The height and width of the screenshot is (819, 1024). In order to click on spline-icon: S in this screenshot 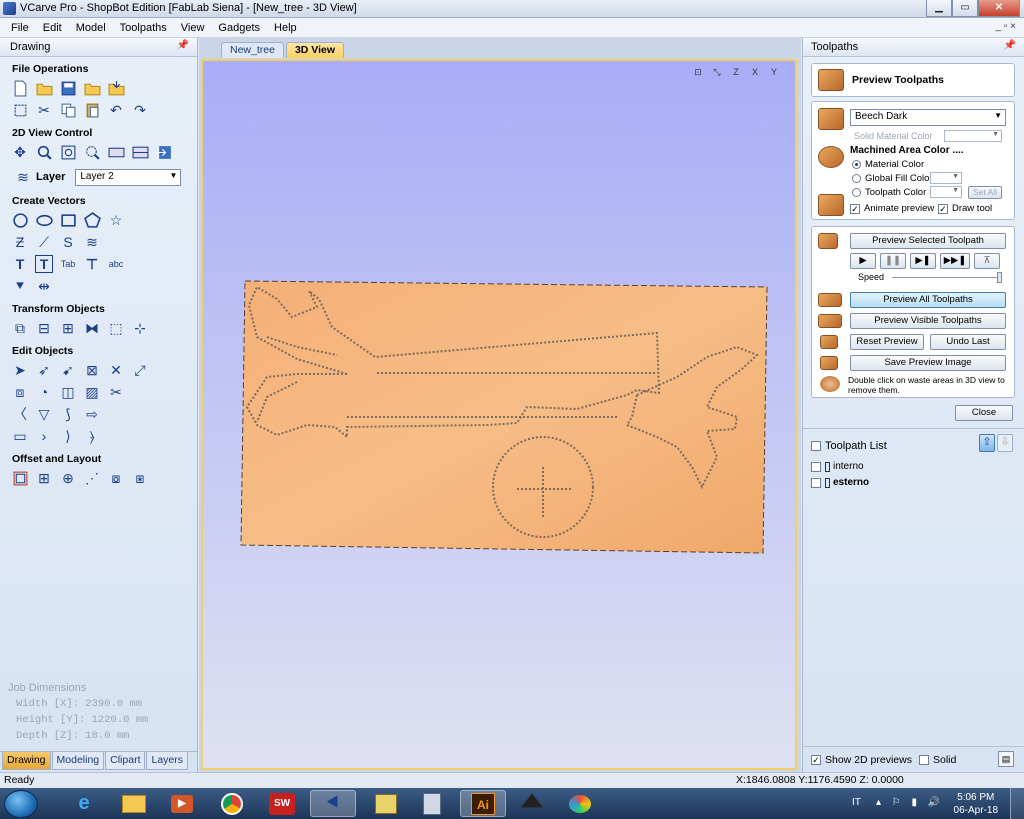, I will do `click(68, 242)`.